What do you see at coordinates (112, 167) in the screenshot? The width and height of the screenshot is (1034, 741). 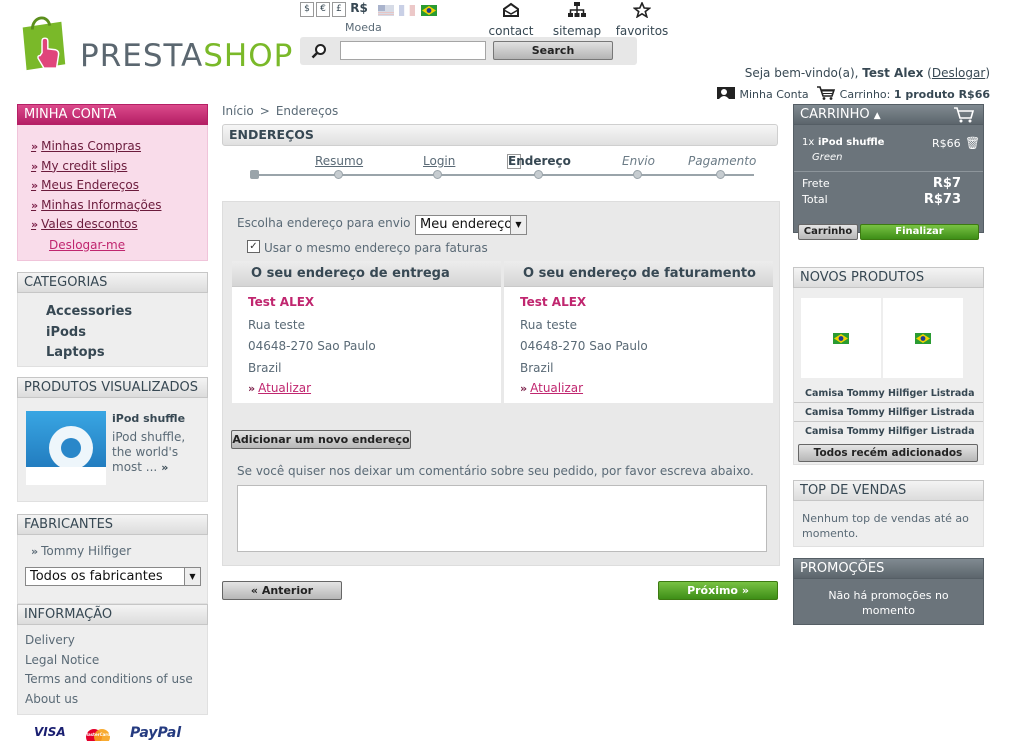 I see `account-item-credit-slips: » My credit slips` at bounding box center [112, 167].